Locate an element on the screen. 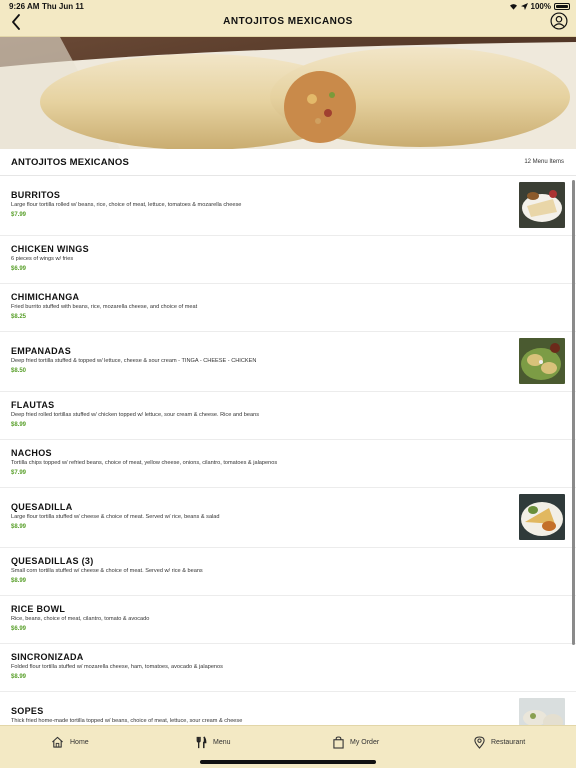 This screenshot has width=576, height=768. scrollbar is located at coordinates (573, 412).